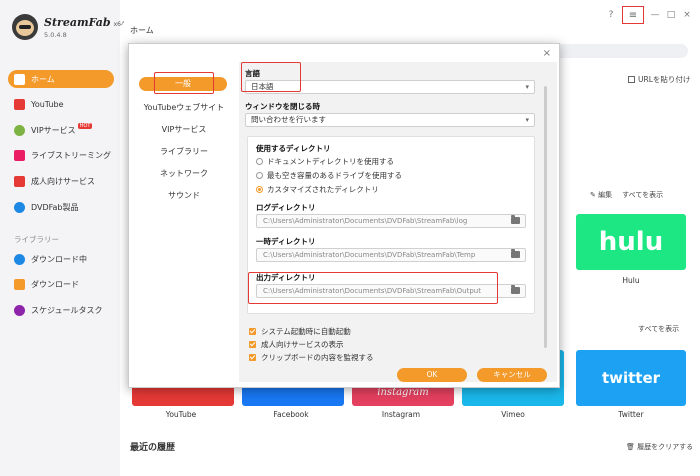 This screenshot has width=700, height=476. Describe the element at coordinates (631, 414) in the screenshot. I see `twitter-label: Twitter` at that location.